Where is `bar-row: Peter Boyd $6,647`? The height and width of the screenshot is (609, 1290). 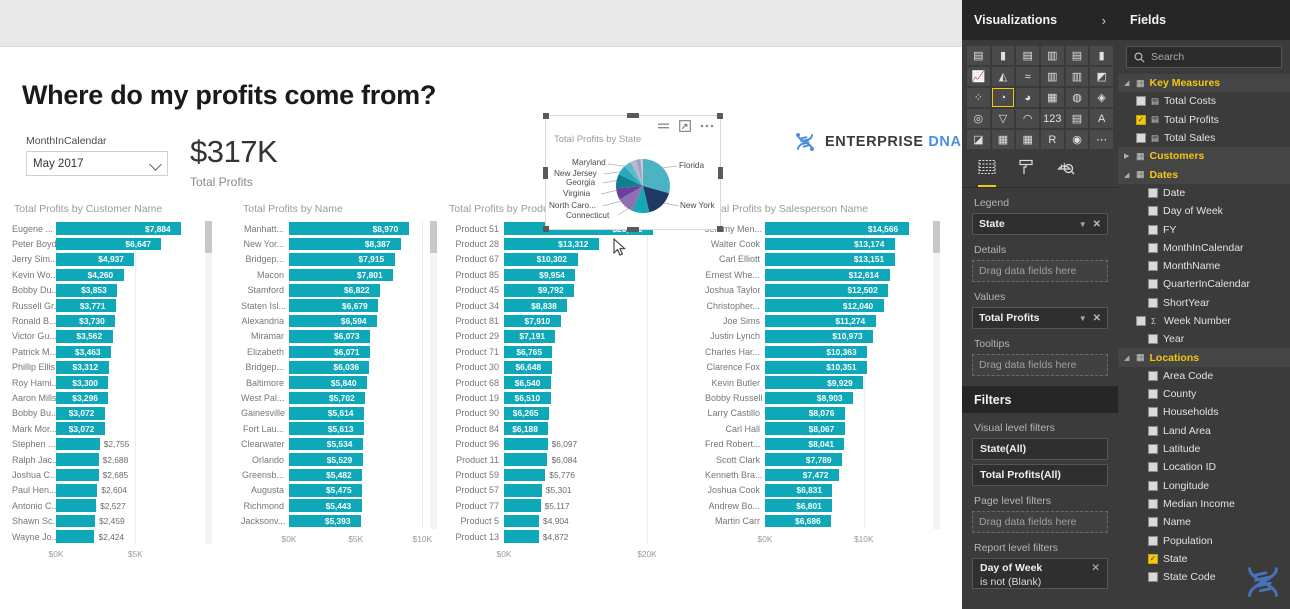
bar-row: Peter Boyd $6,647 is located at coordinates (107, 243).